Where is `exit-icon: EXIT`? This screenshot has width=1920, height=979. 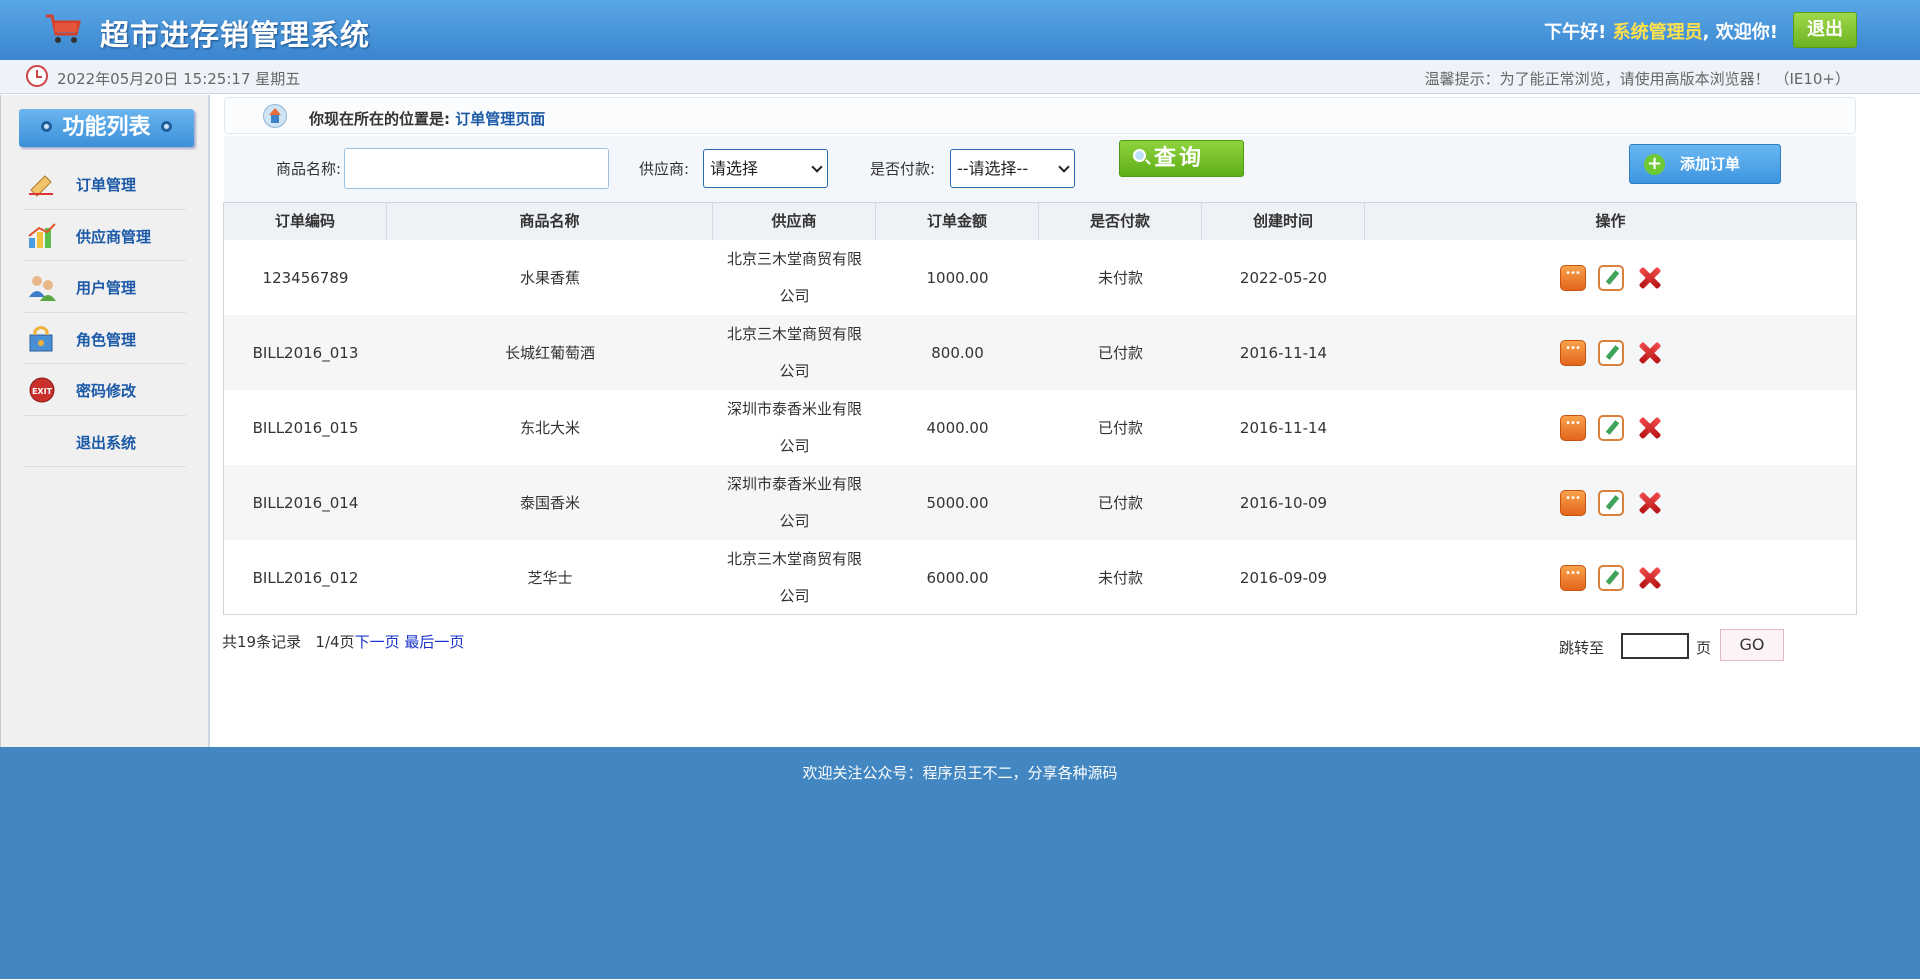
exit-icon: EXIT is located at coordinates (42, 390).